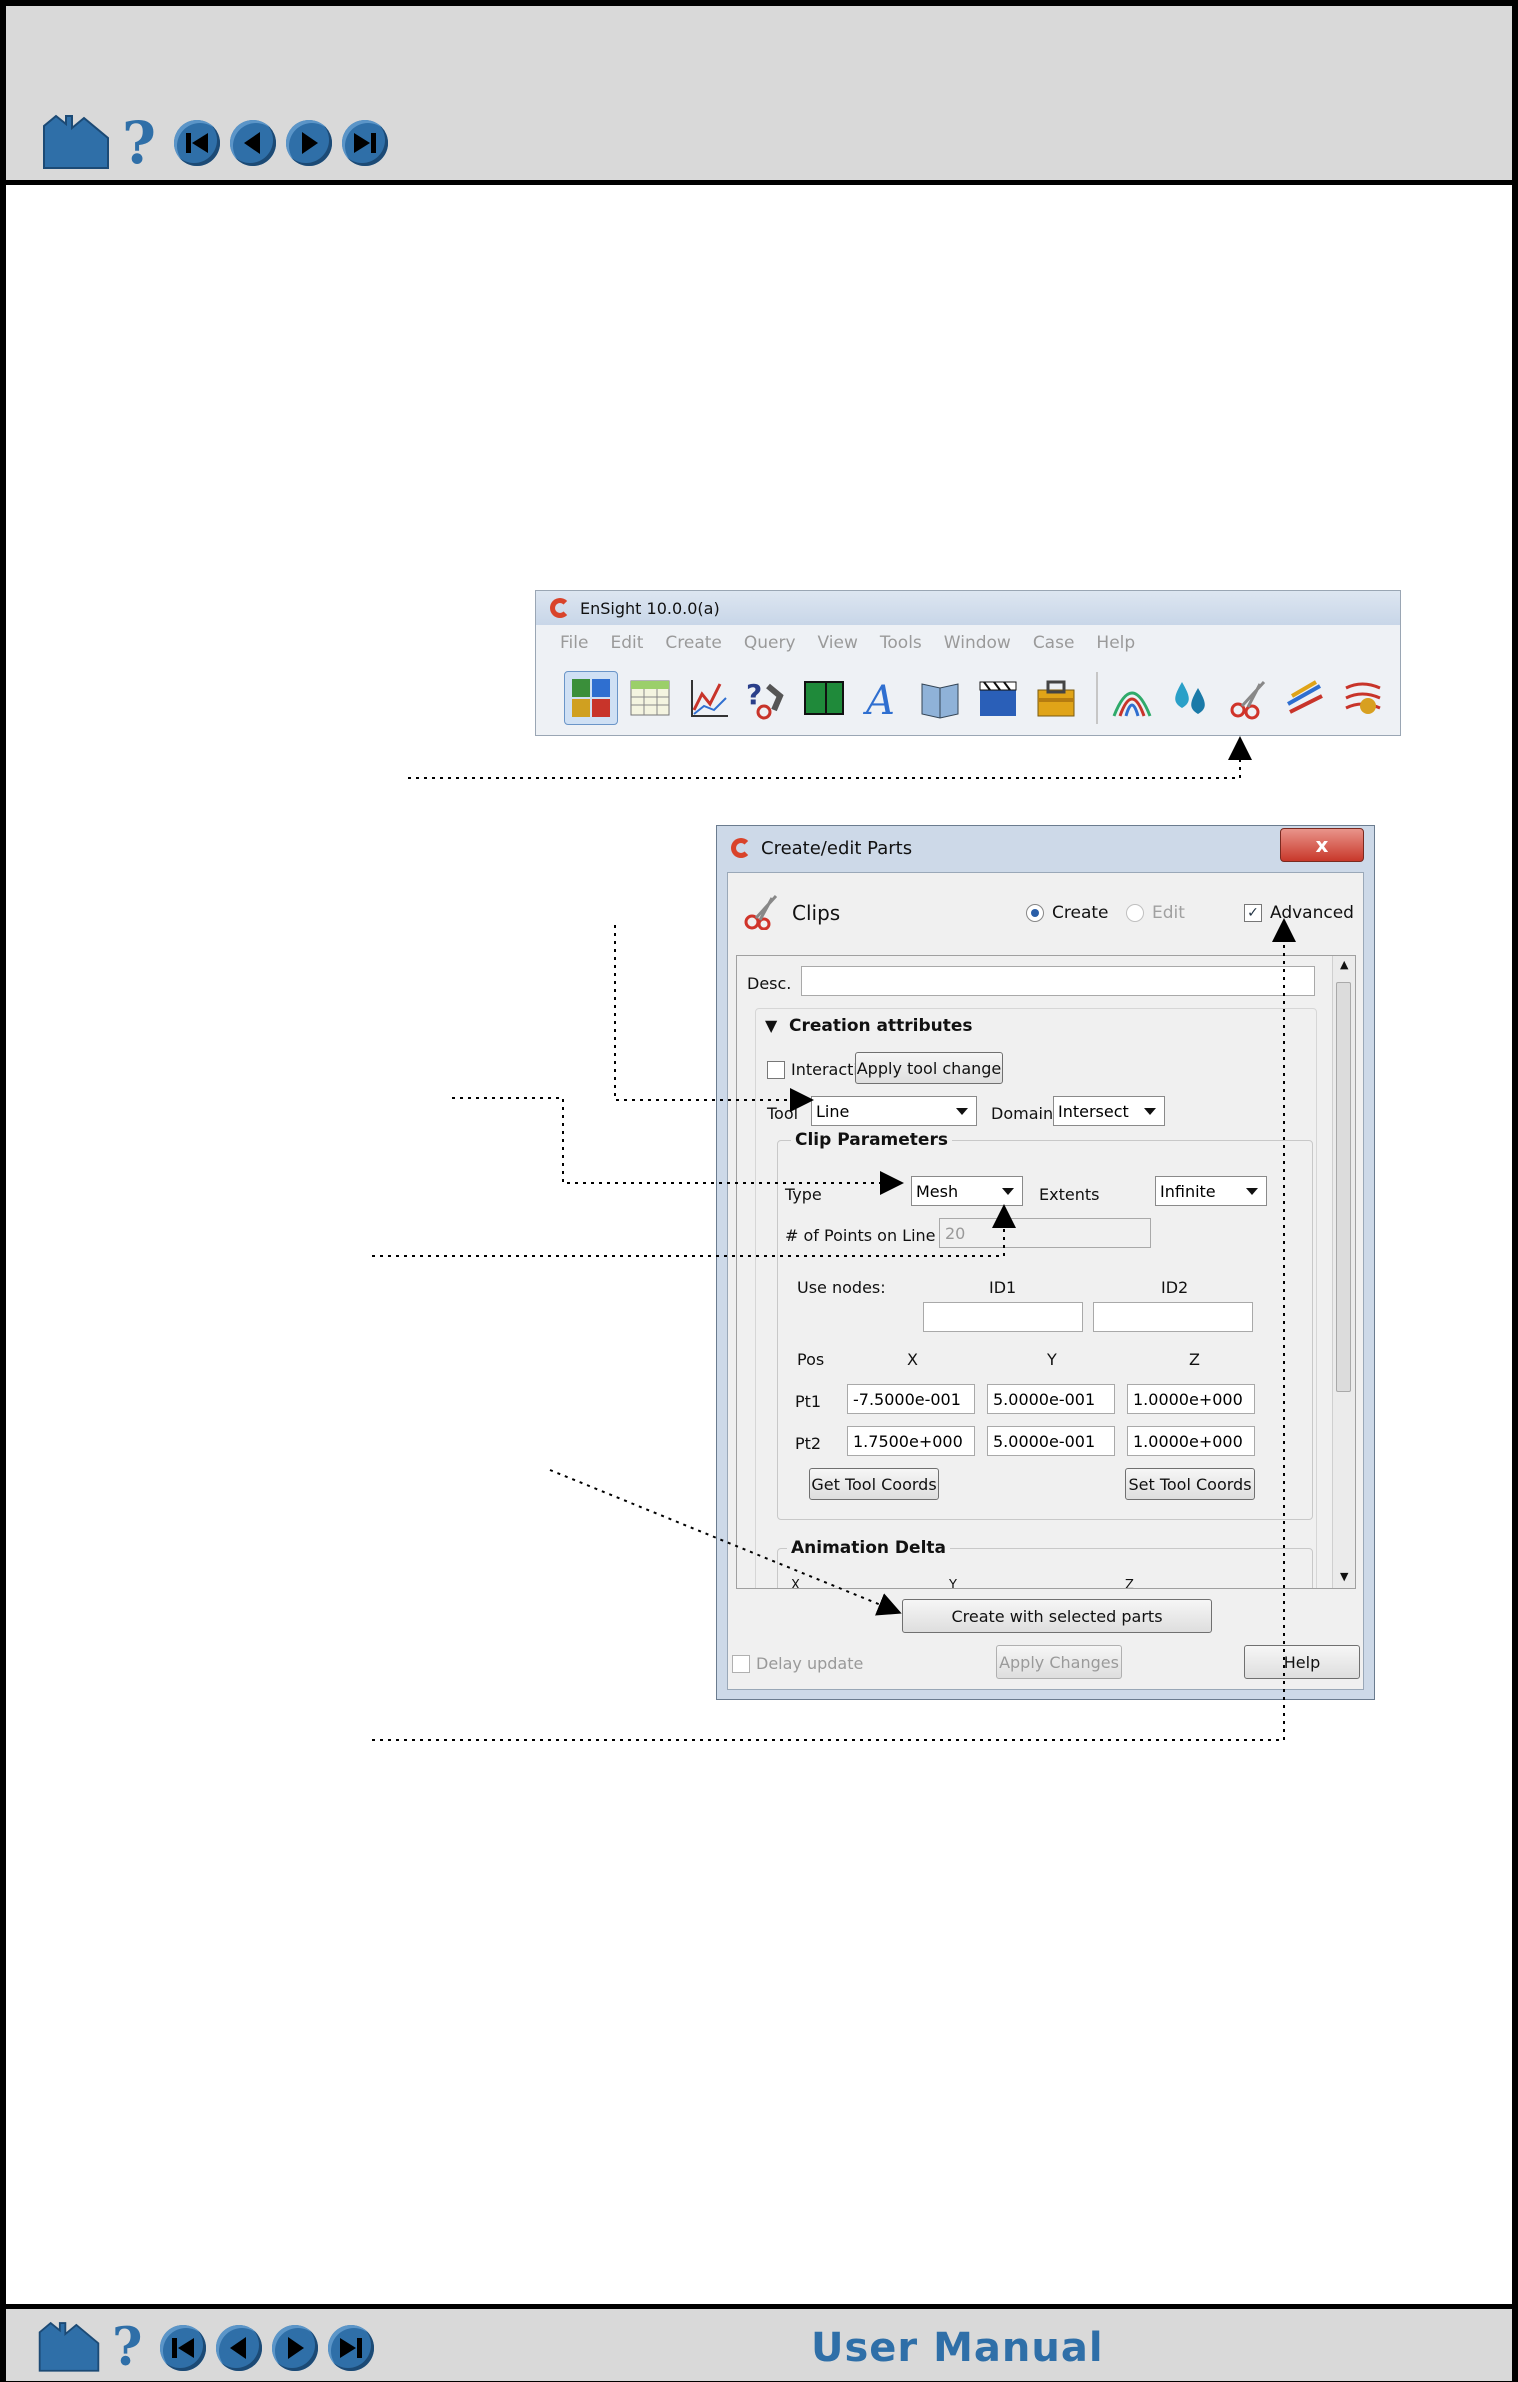 The image size is (1518, 2382). What do you see at coordinates (1191, 1399) in the screenshot?
I see `pt1-z-input: 1.0000e+000` at bounding box center [1191, 1399].